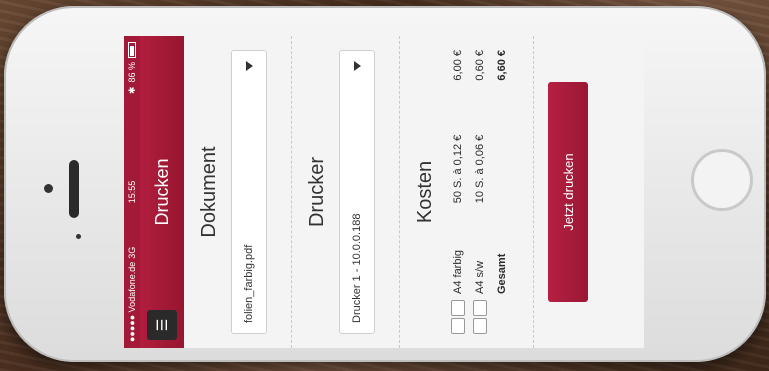 The image size is (769, 371). What do you see at coordinates (209, 192) in the screenshot?
I see `dokument-title: Dokument` at bounding box center [209, 192].